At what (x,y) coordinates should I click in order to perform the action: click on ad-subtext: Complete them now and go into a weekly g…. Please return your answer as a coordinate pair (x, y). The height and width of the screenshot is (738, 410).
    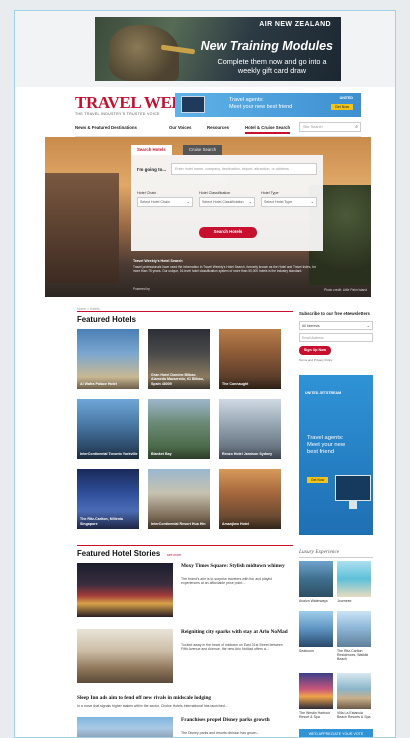
    Looking at the image, I should click on (272, 66).